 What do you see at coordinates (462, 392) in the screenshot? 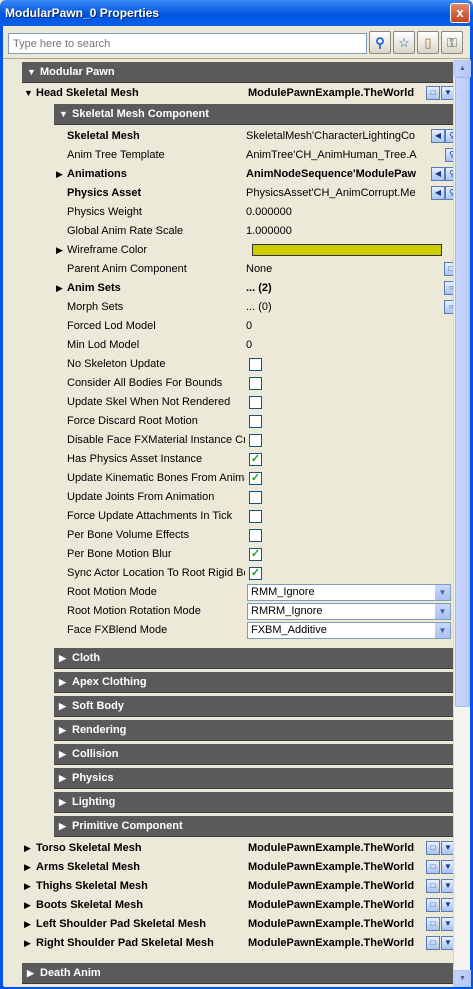
I see `scroll-thumb` at bounding box center [462, 392].